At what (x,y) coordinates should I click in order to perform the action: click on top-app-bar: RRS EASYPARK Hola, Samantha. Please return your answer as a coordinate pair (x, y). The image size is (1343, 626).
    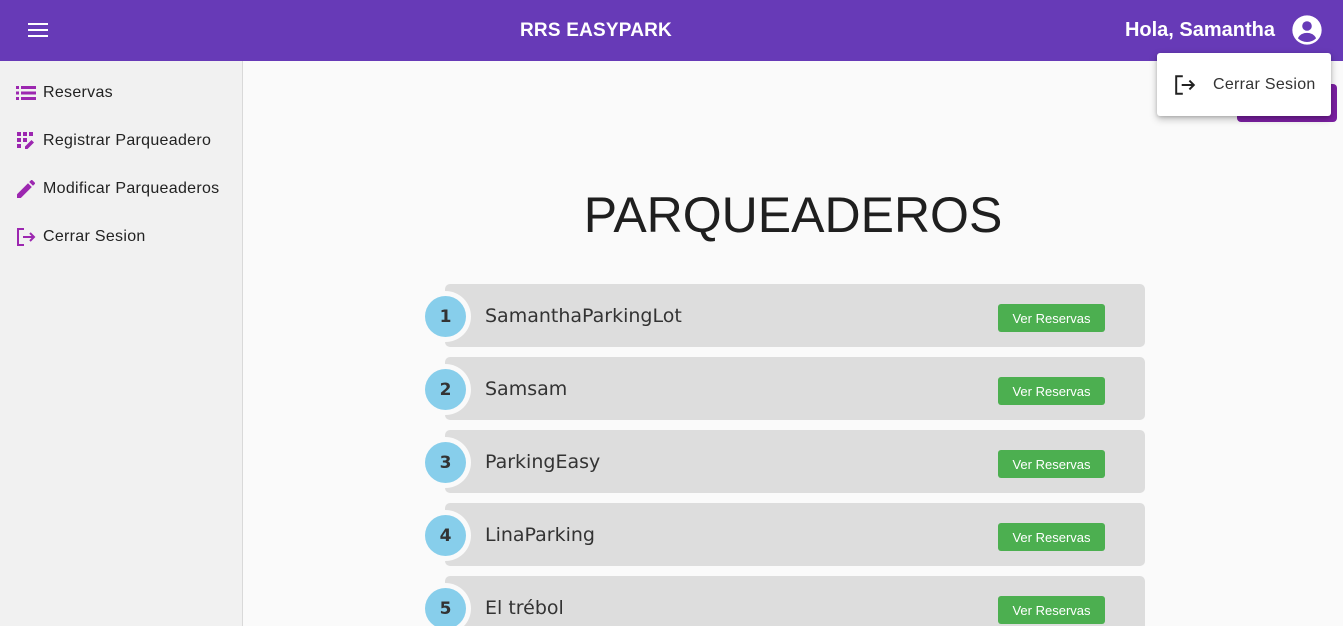
    Looking at the image, I should click on (671, 30).